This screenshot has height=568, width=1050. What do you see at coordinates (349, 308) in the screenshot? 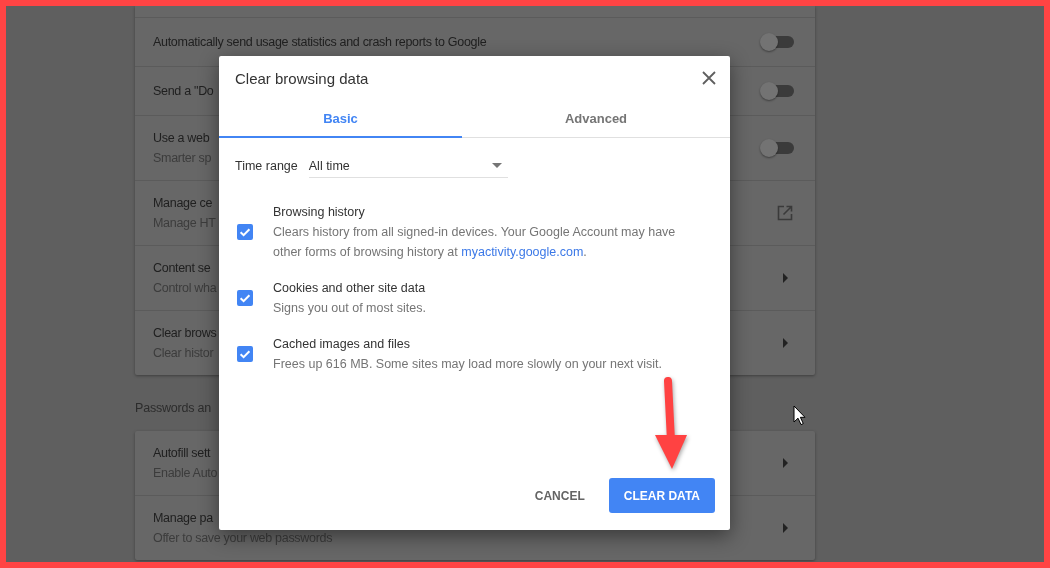
I see `option-description: Signs you out of most sites.` at bounding box center [349, 308].